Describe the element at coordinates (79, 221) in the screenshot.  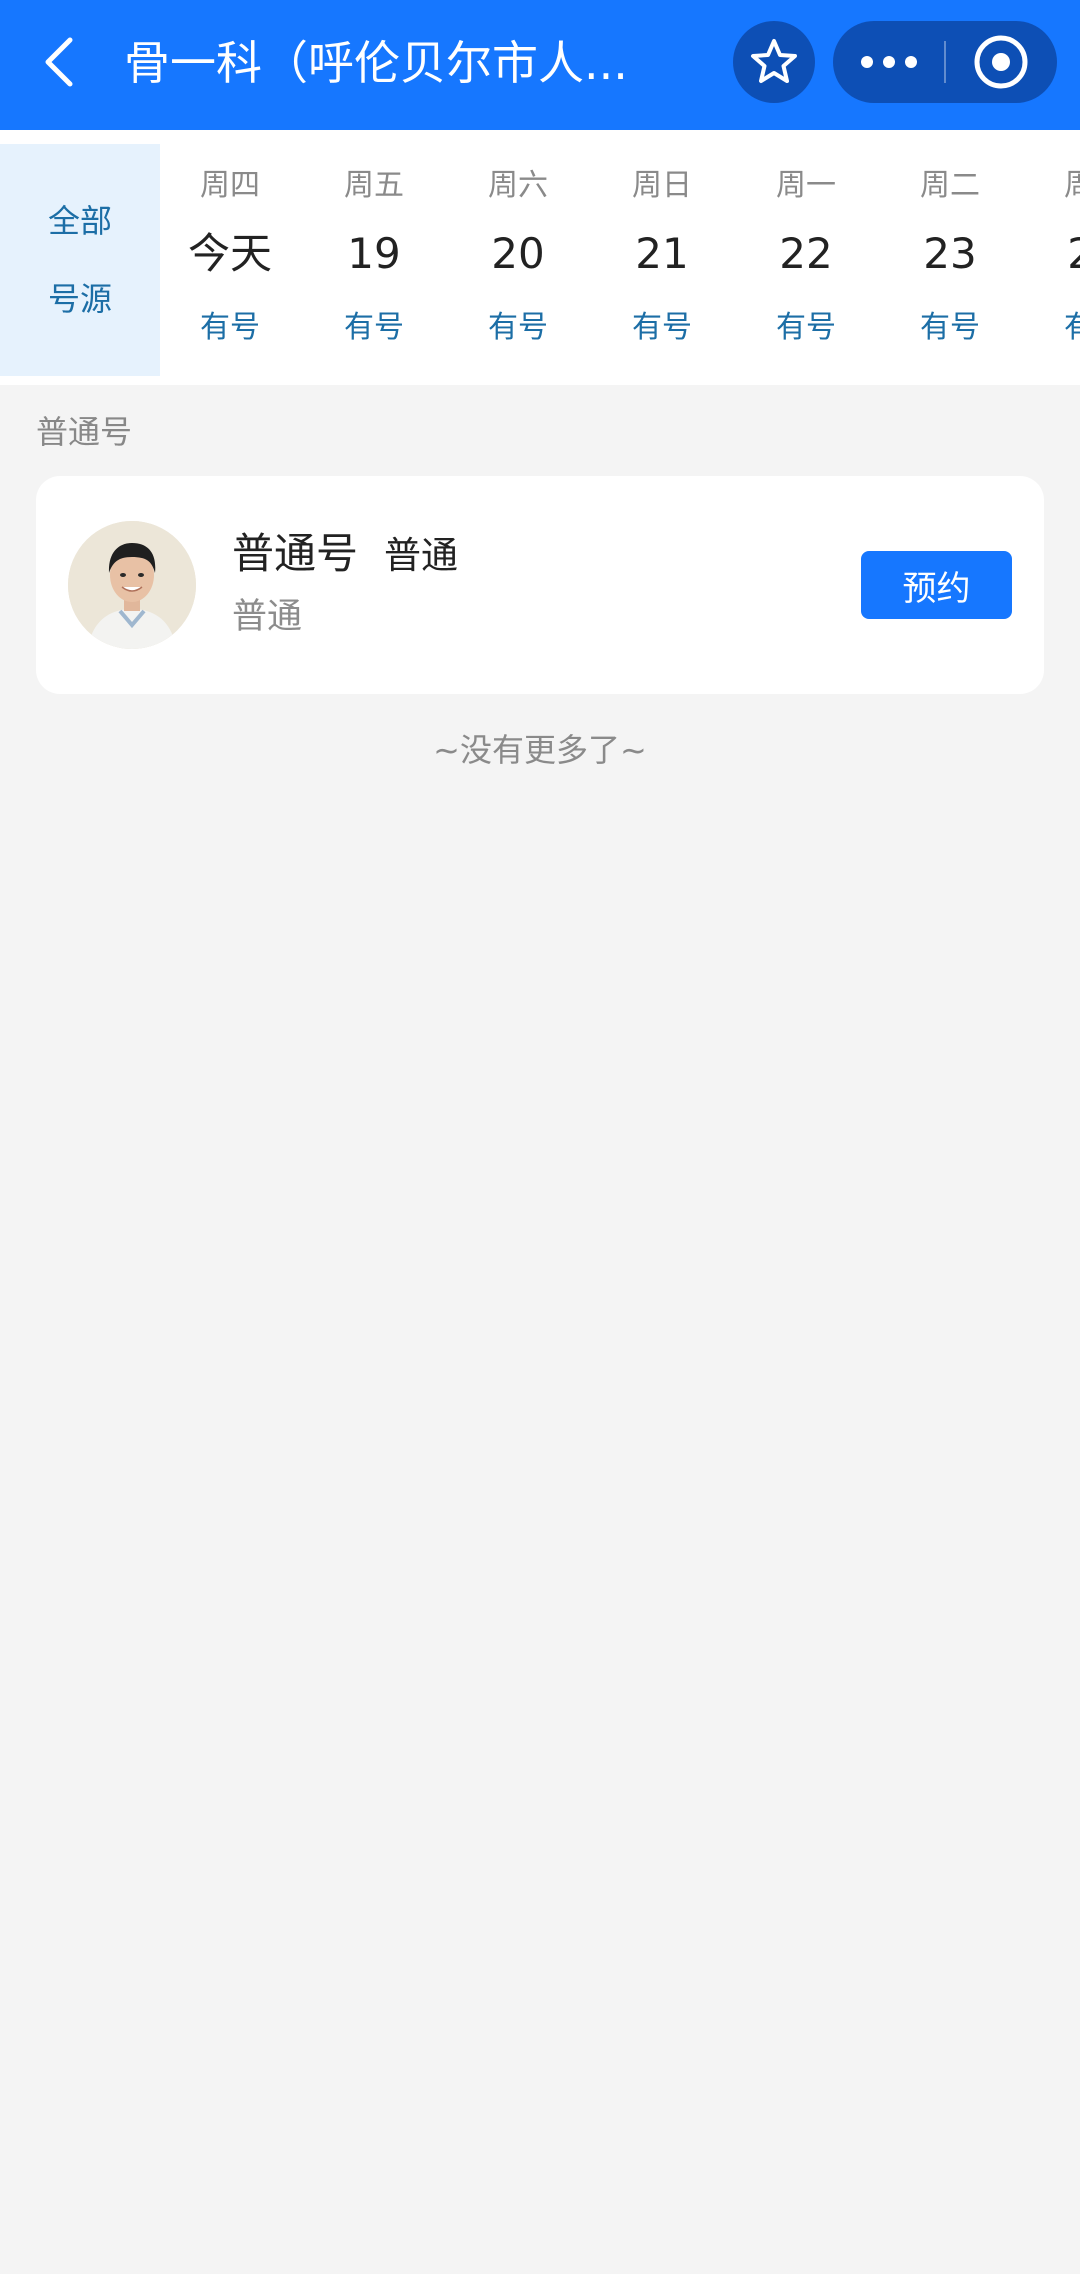
I see `all-source-line1: 全部` at that location.